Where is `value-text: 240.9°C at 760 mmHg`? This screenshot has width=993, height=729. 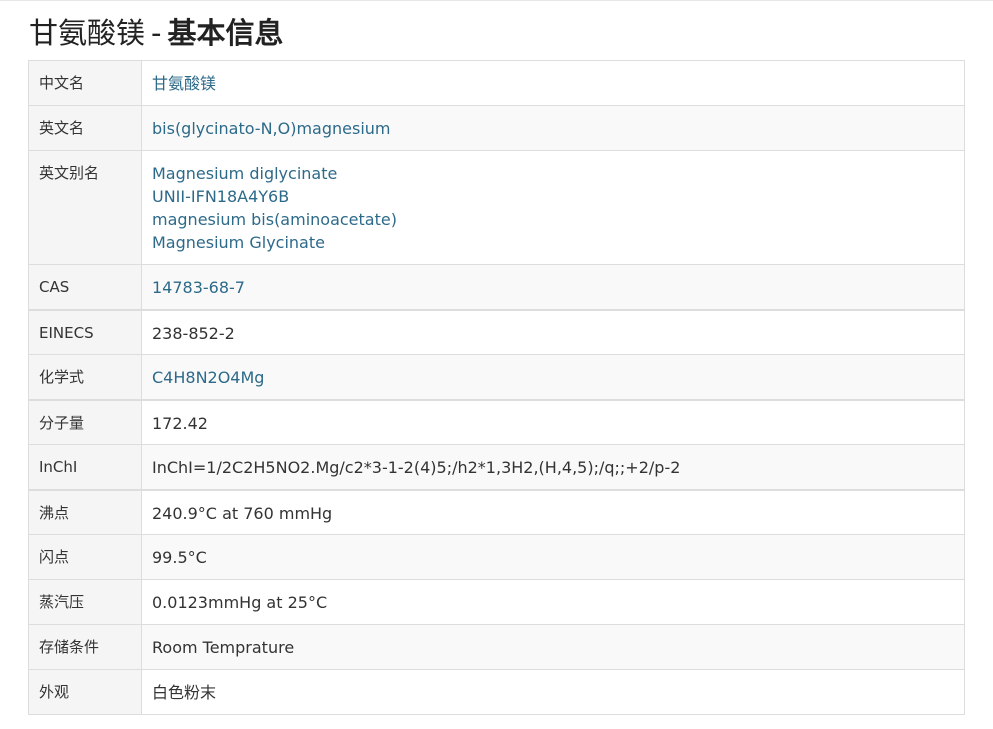 value-text: 240.9°C at 760 mmHg is located at coordinates (242, 513).